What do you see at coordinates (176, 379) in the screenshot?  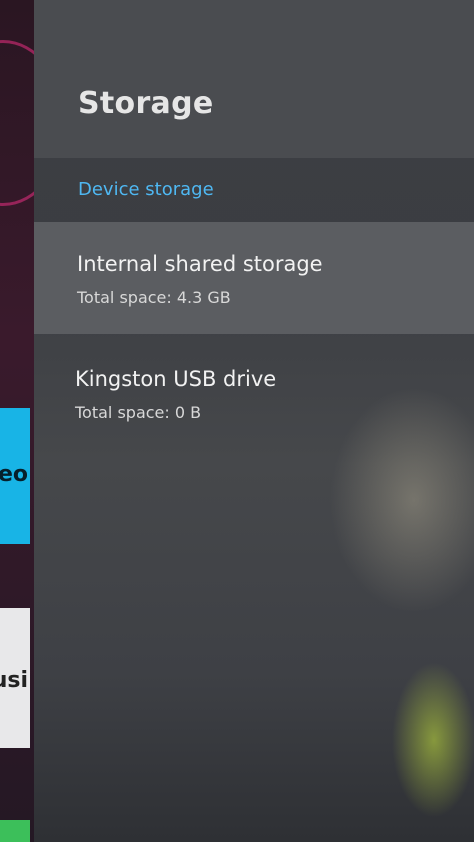 I see `storage-item-title: Kingston USB drive` at bounding box center [176, 379].